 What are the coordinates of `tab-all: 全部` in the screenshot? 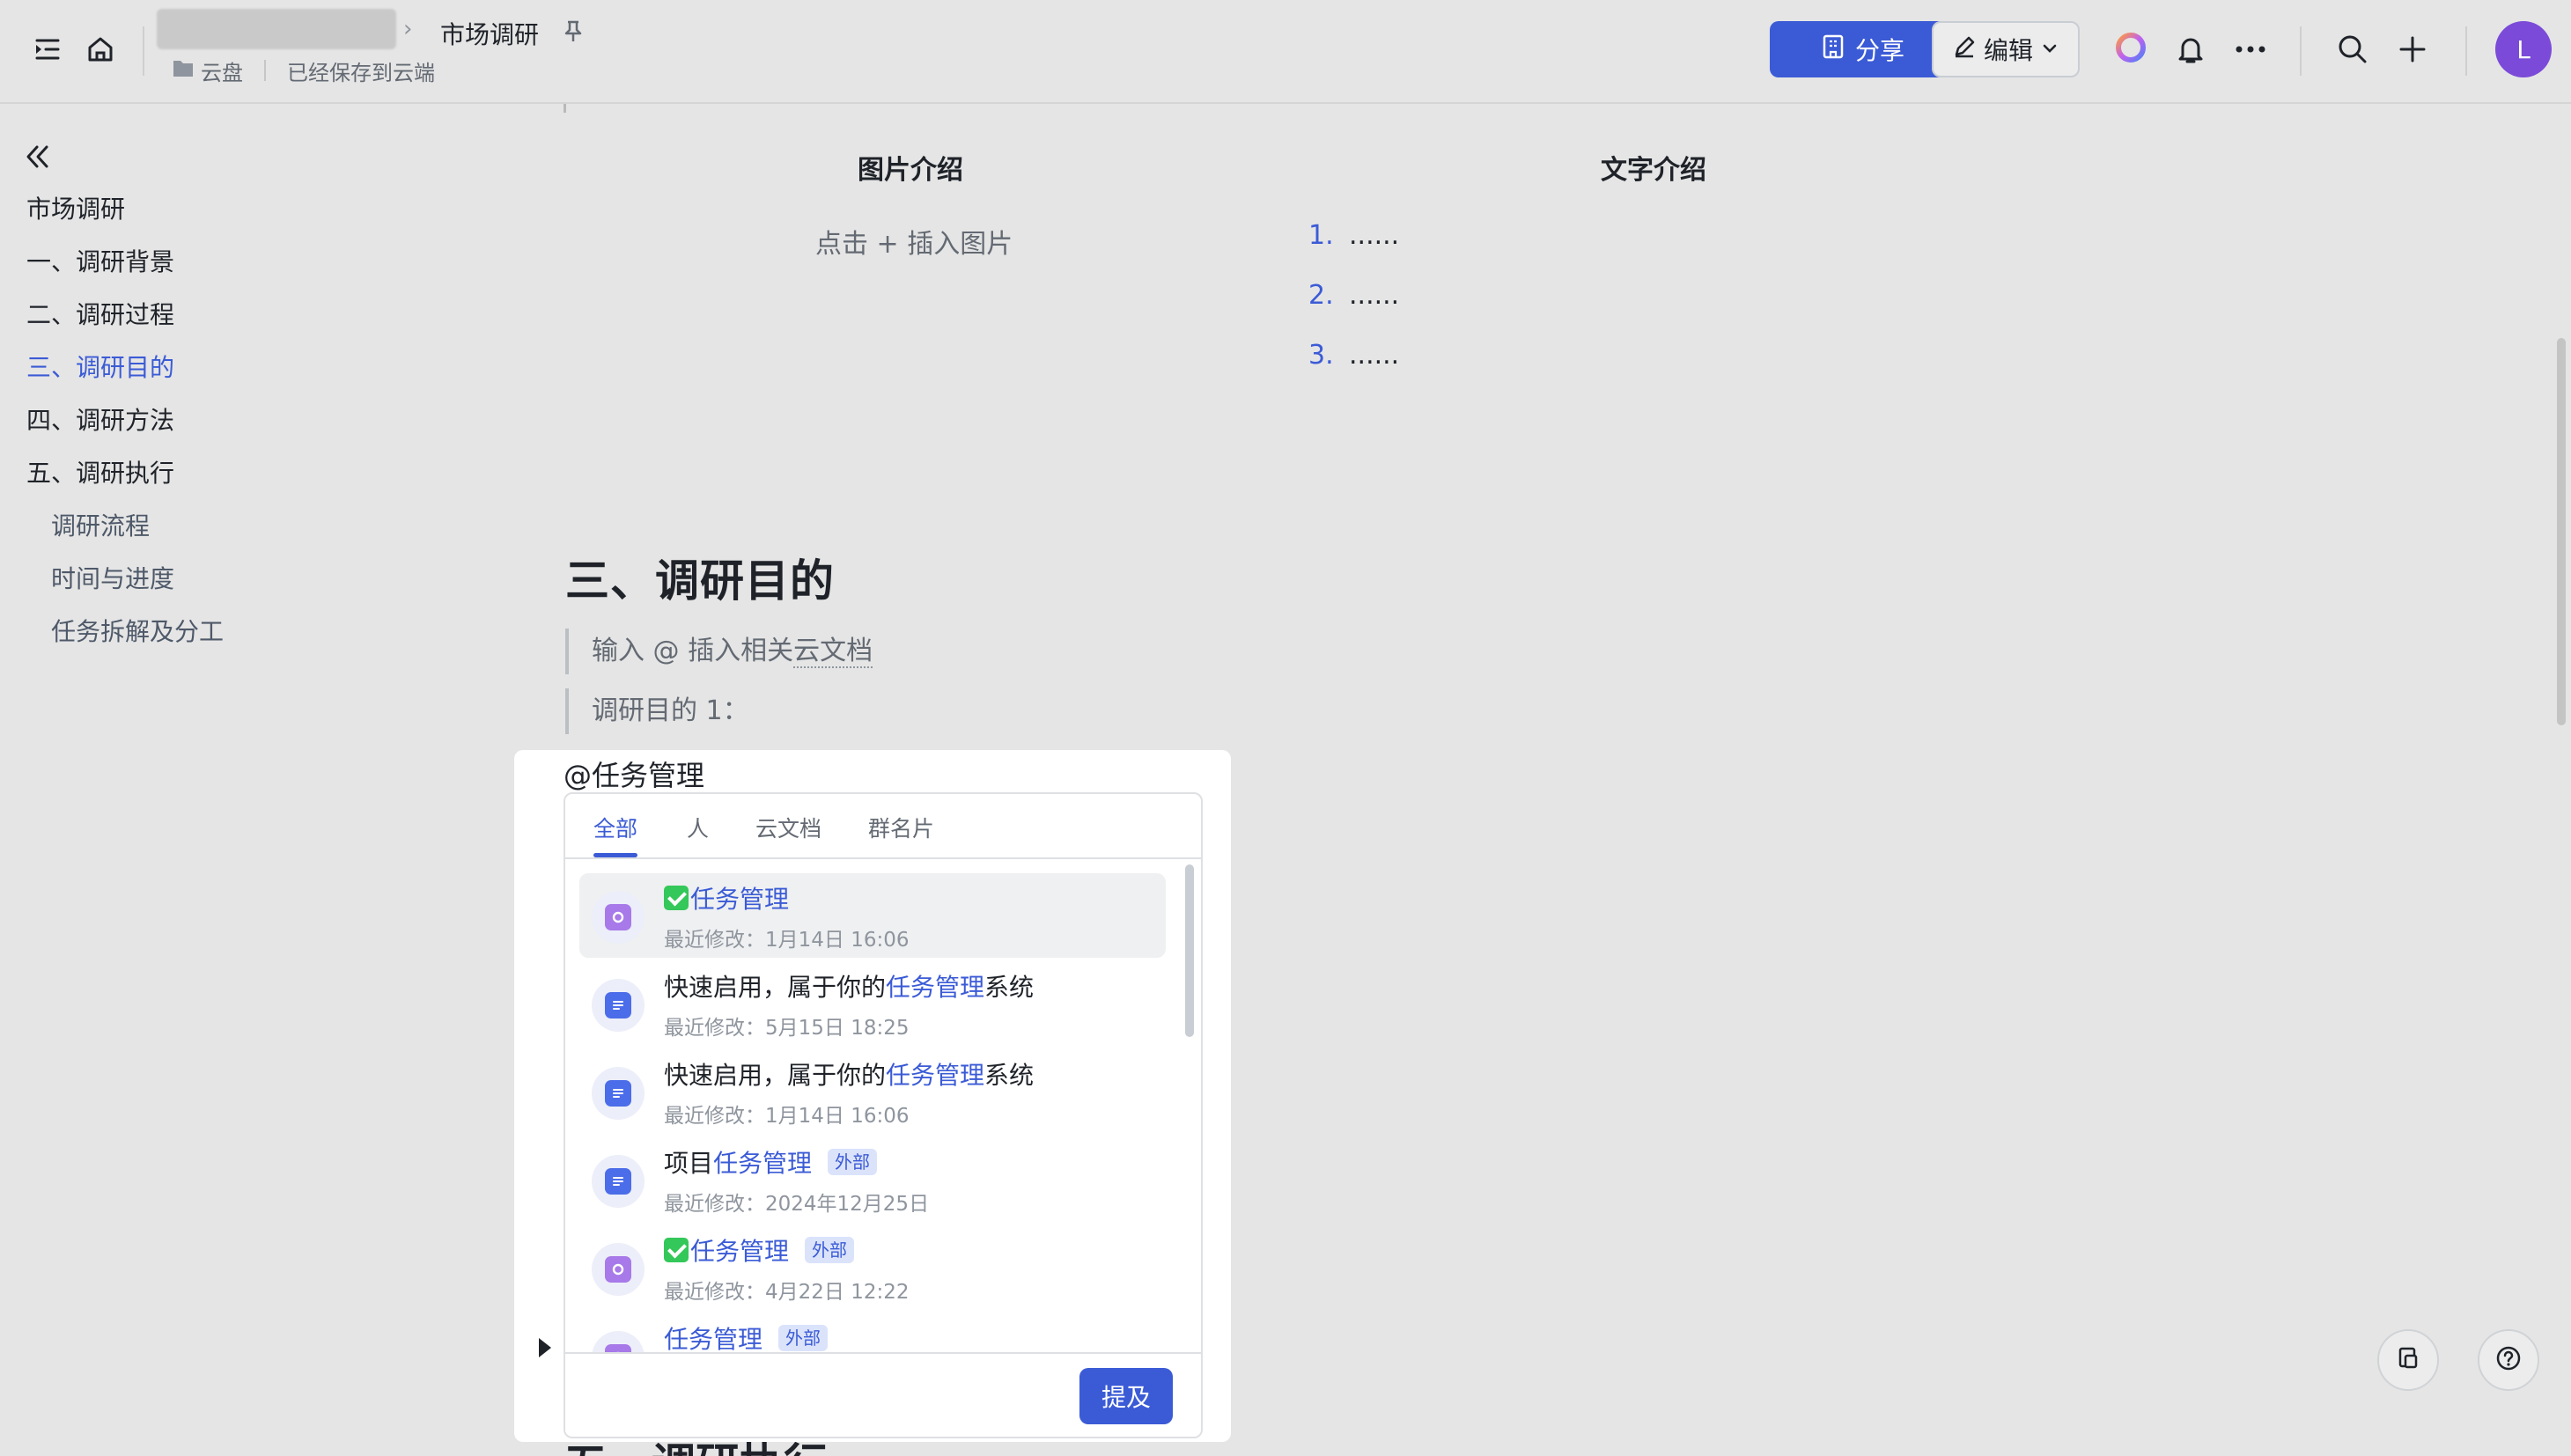 It's located at (616, 835).